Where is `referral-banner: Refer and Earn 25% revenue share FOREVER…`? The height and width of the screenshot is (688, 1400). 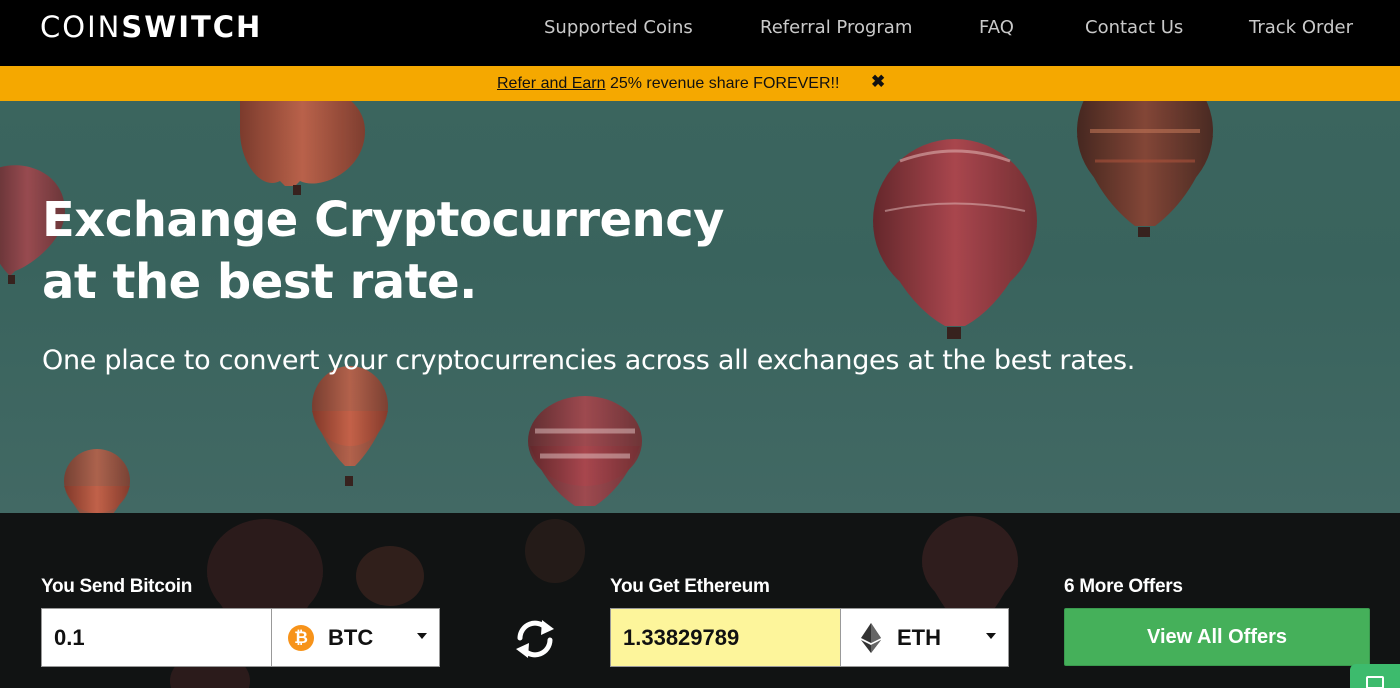
referral-banner: Refer and Earn 25% revenue share FOREVER… is located at coordinates (700, 83).